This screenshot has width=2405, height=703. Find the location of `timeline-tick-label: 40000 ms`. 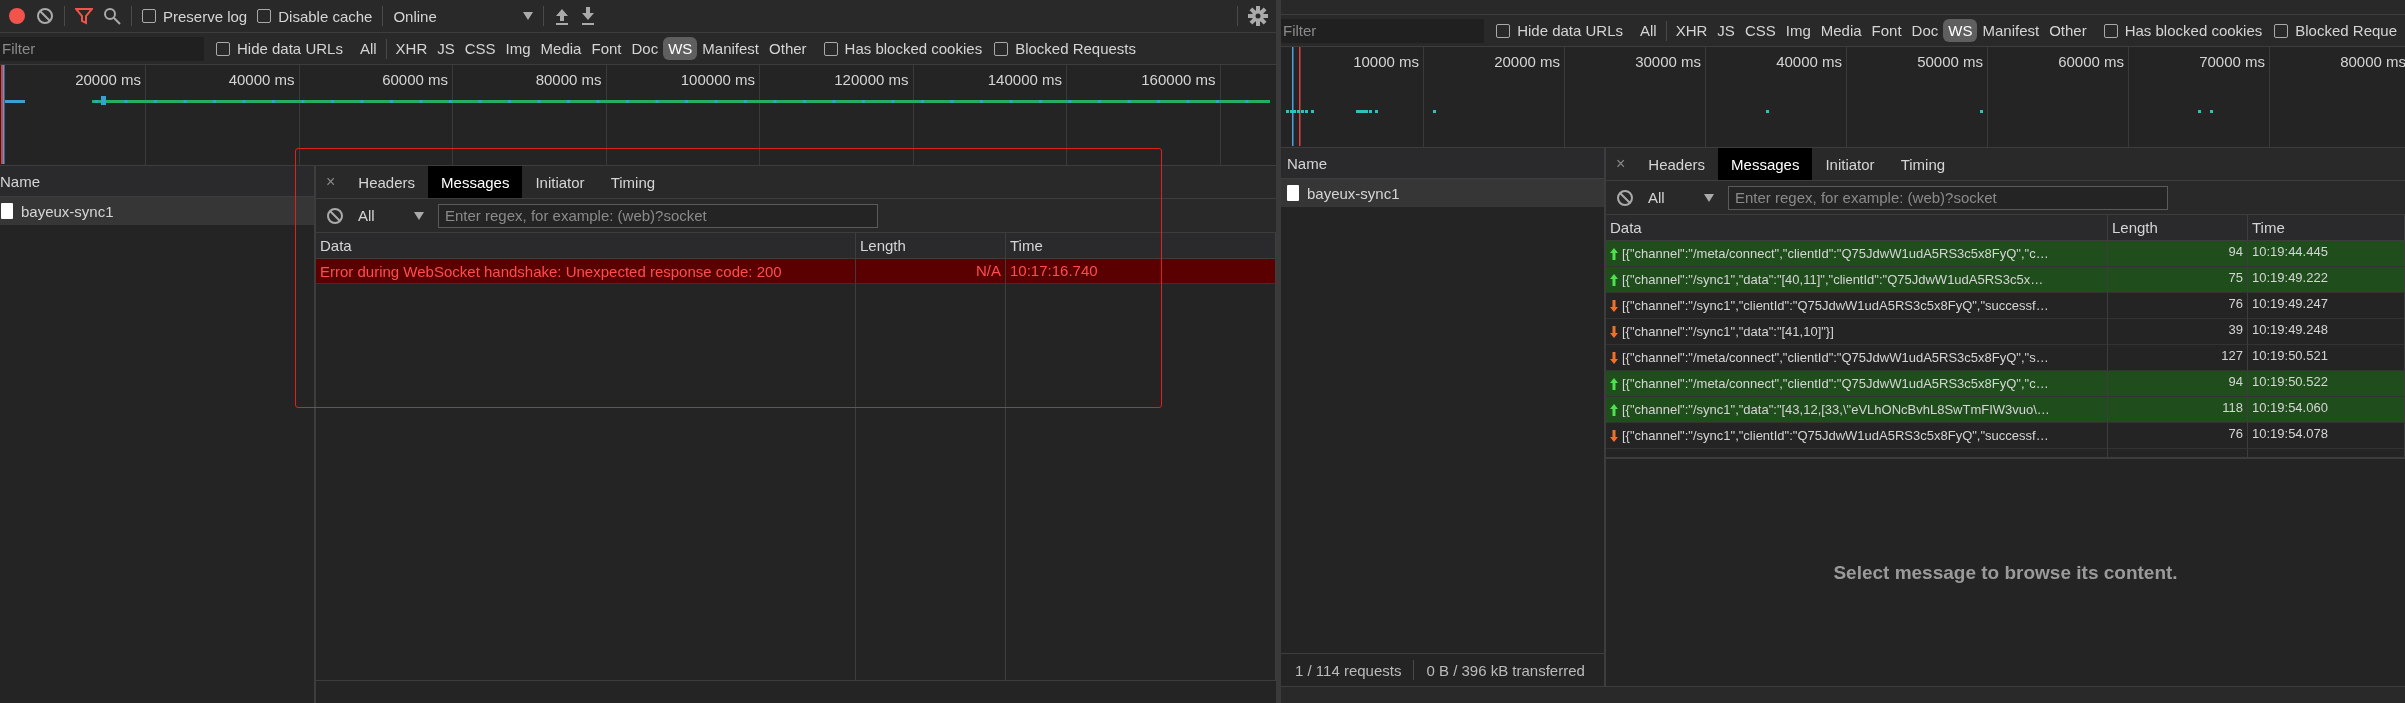

timeline-tick-label: 40000 ms is located at coordinates (262, 79).